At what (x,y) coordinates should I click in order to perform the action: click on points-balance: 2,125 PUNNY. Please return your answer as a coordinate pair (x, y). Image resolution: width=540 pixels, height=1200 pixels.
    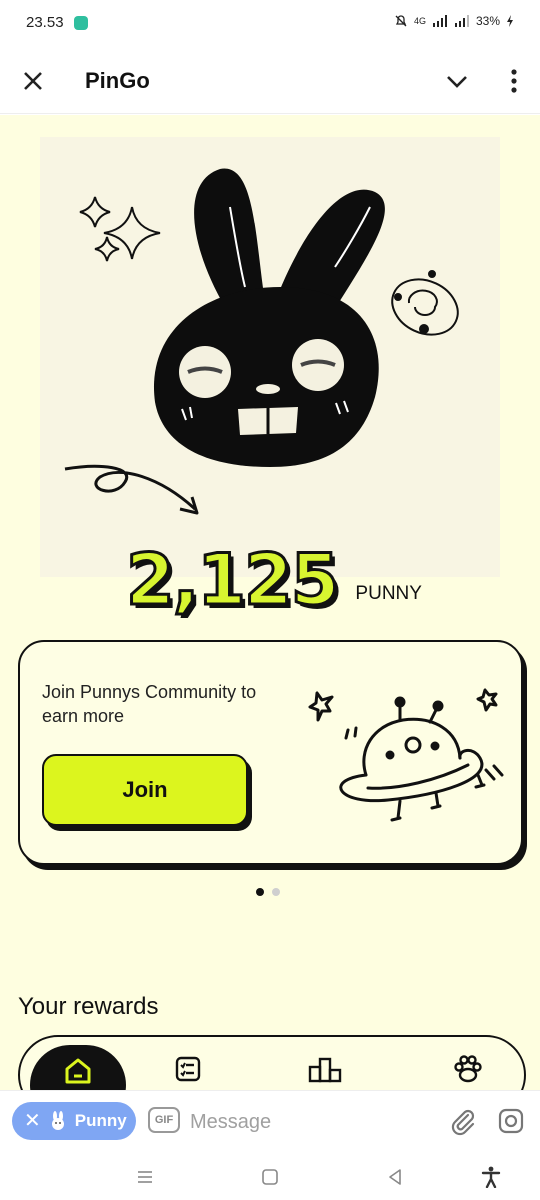
    Looking at the image, I should click on (273, 580).